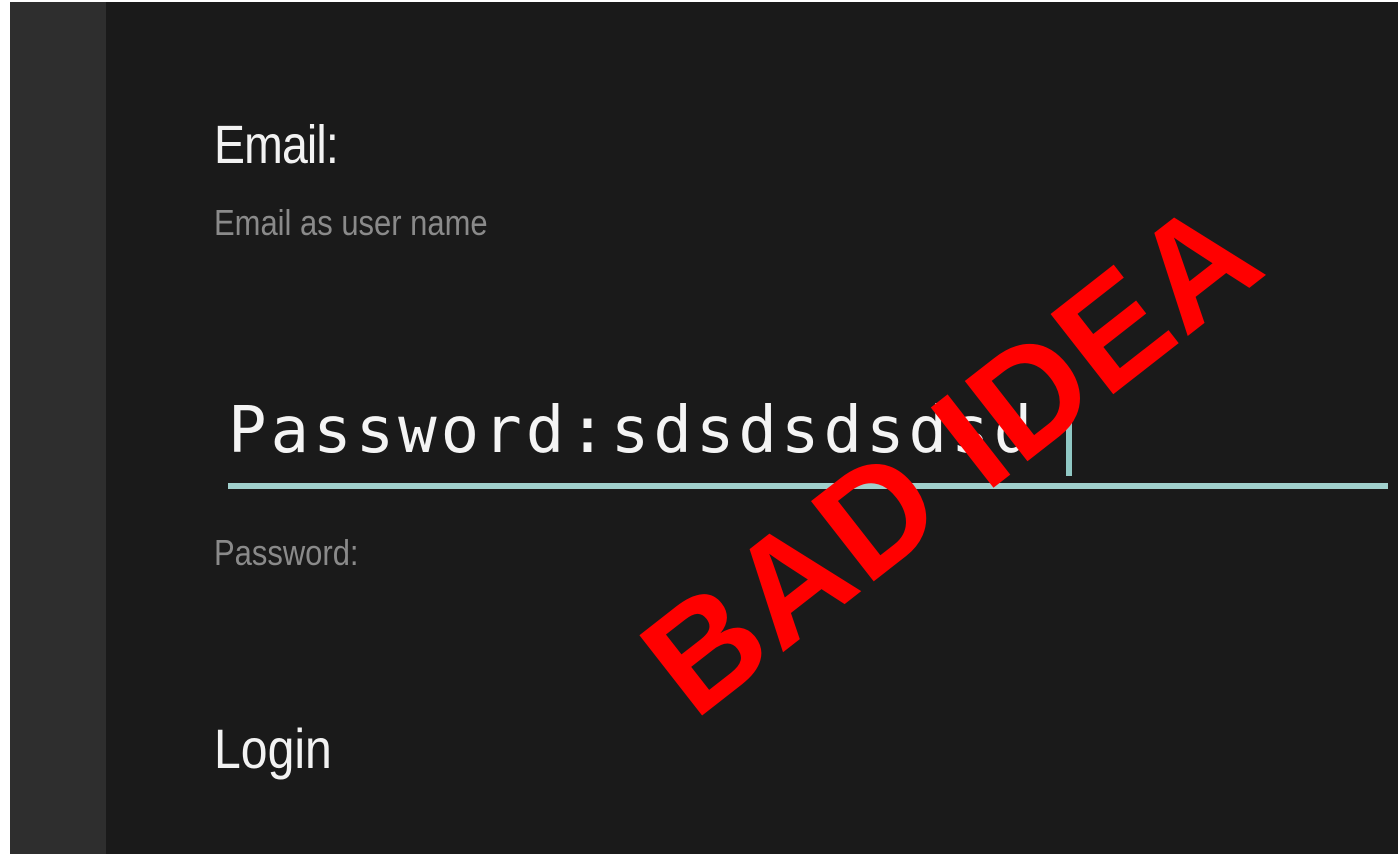 The image size is (1400, 856). What do you see at coordinates (273, 748) in the screenshot?
I see `login-button: Login` at bounding box center [273, 748].